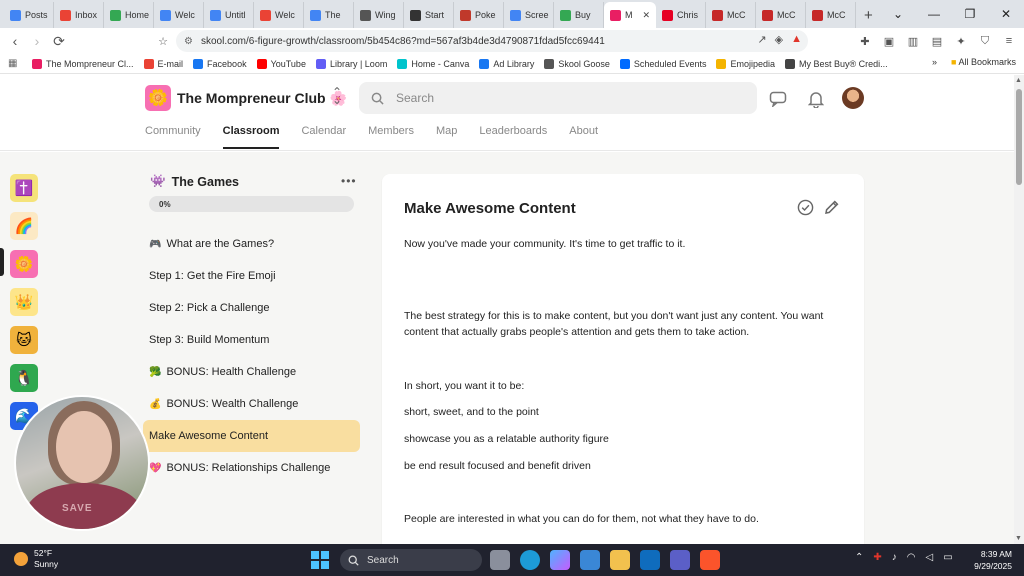 The width and height of the screenshot is (1024, 576). Describe the element at coordinates (24, 378) in the screenshot. I see `community-icon: 🐧` at that location.